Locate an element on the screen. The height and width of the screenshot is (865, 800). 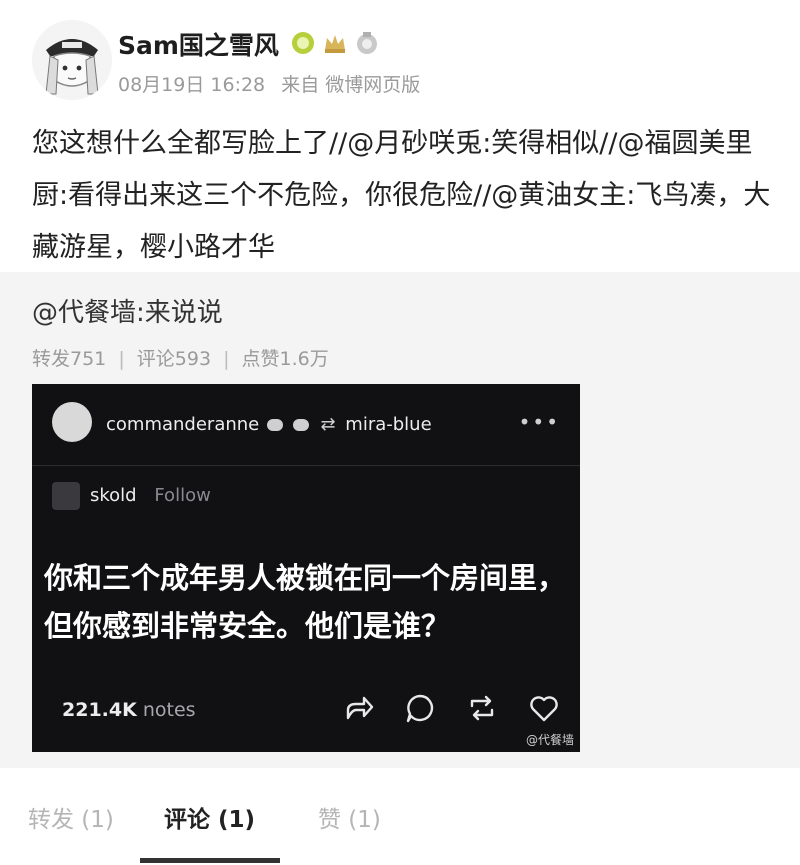
anime-avatar-icon is located at coordinates (72, 60).